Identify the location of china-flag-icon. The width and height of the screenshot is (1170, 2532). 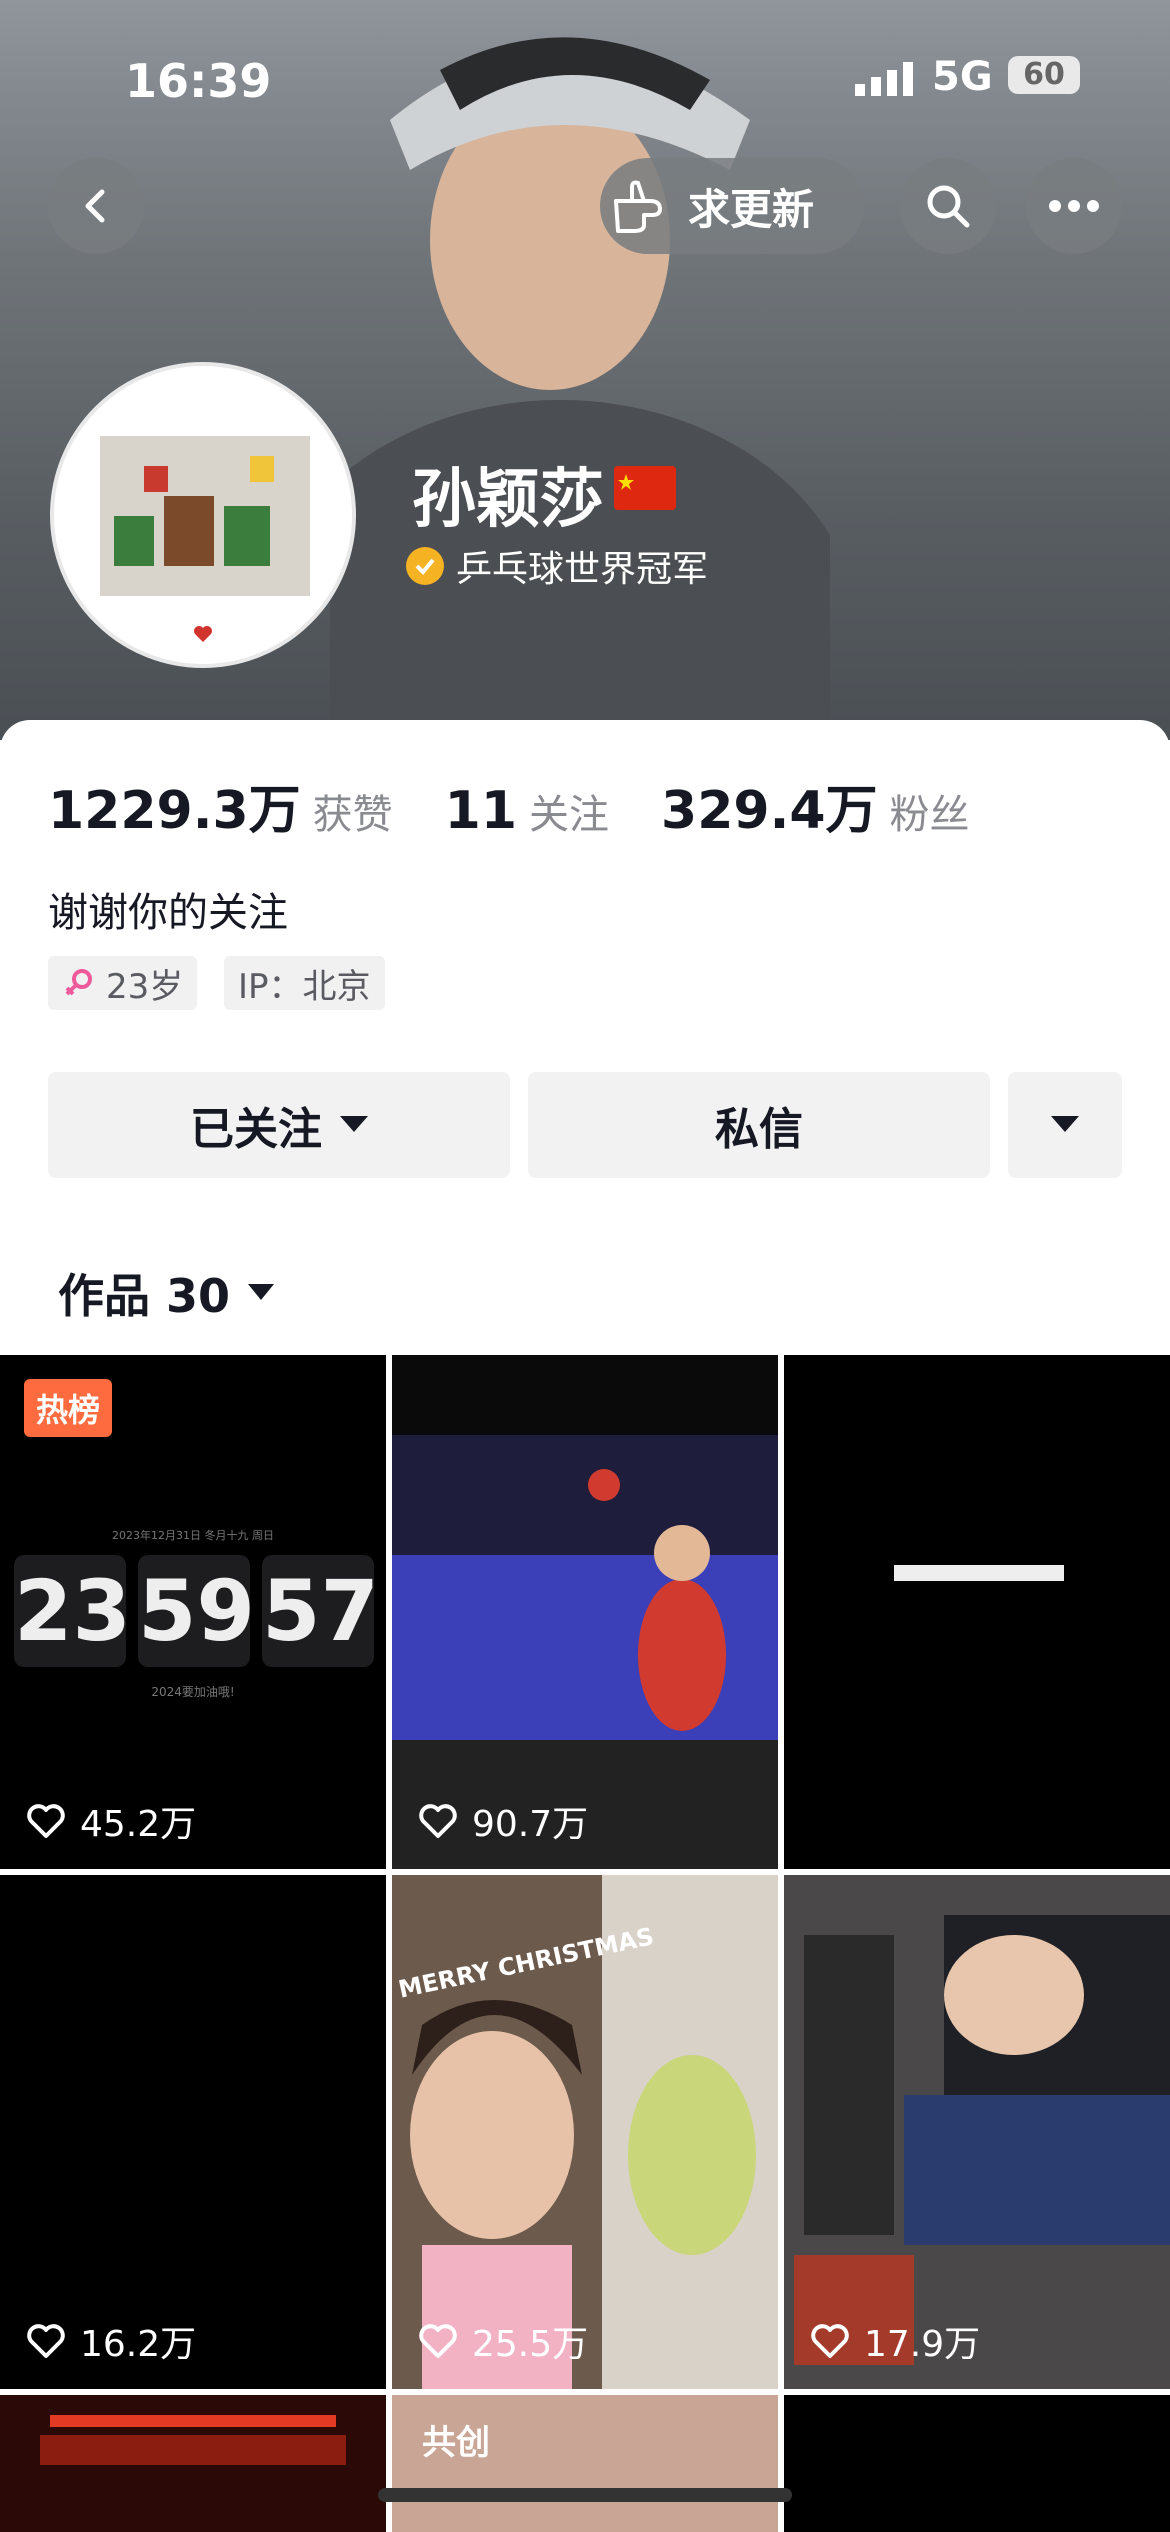
(645, 488).